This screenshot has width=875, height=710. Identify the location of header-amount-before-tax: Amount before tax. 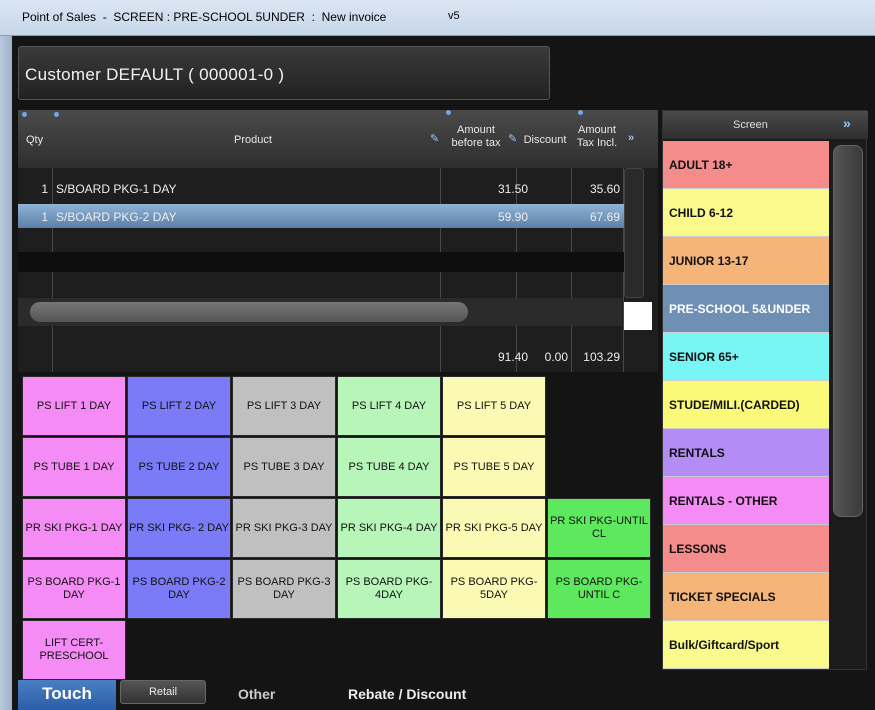
(476, 137).